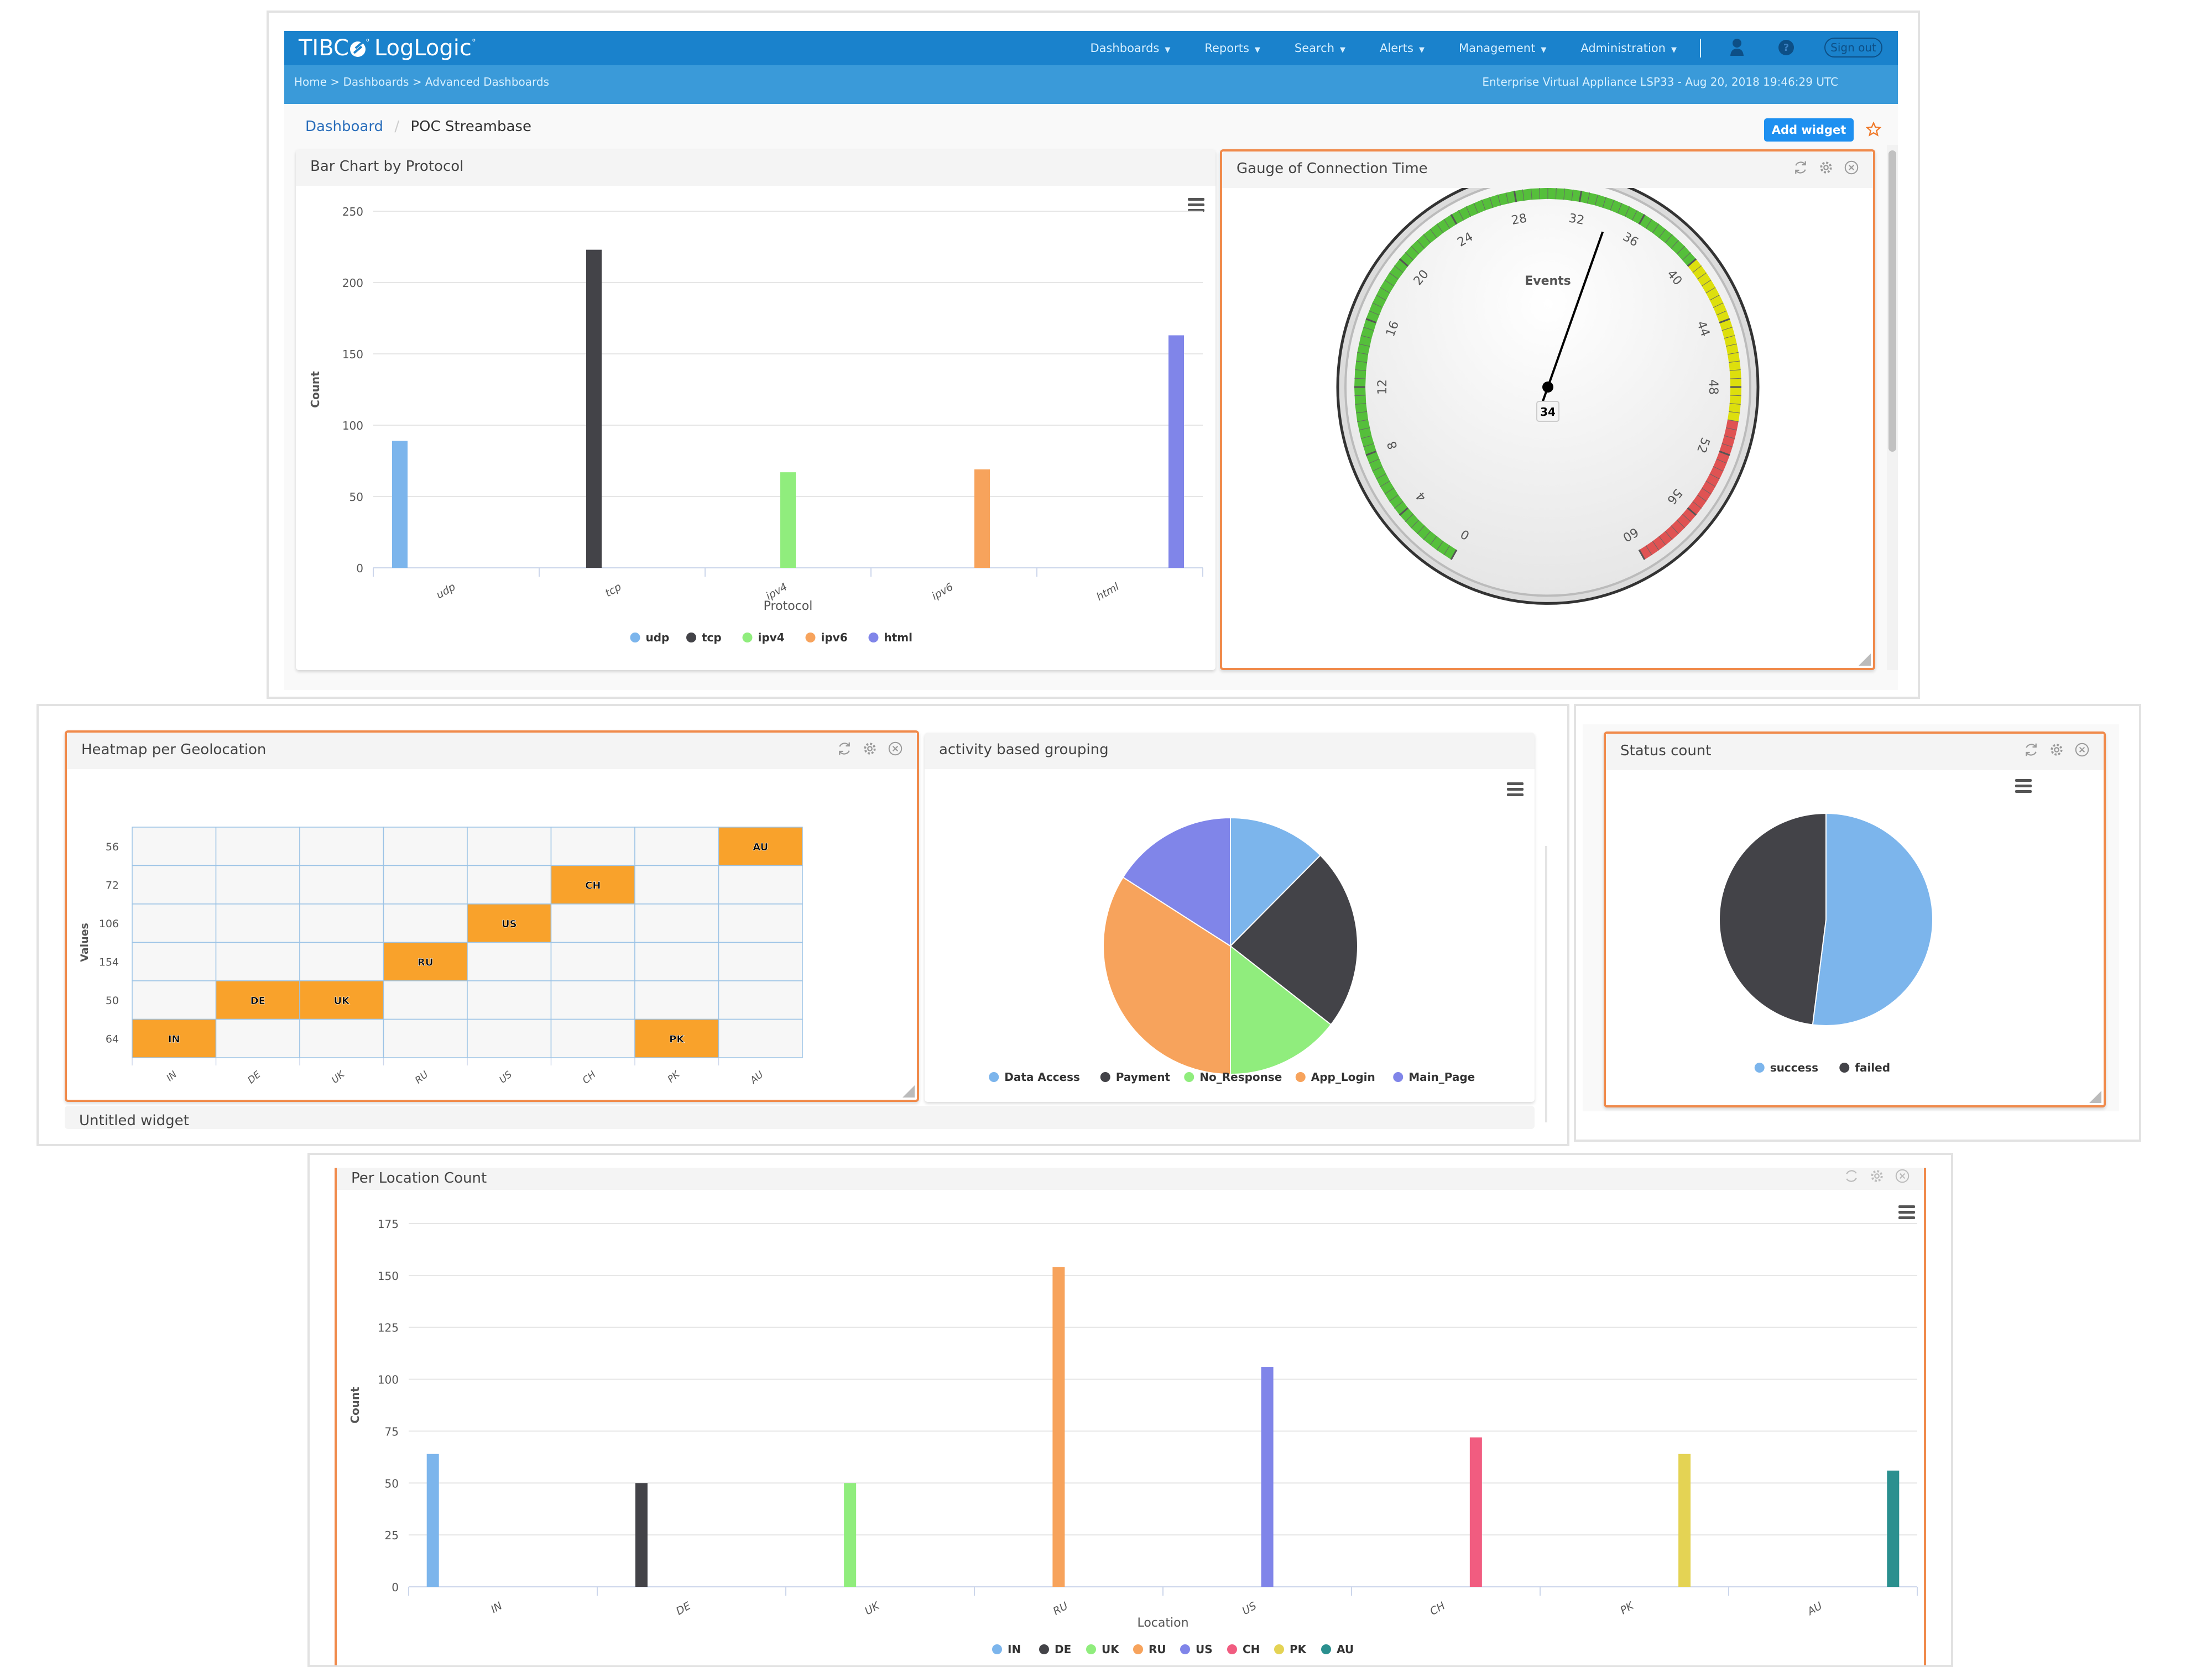 This screenshot has width=2212, height=1667. What do you see at coordinates (426, 962) in the screenshot?
I see `heatmap-cell-label: RU` at bounding box center [426, 962].